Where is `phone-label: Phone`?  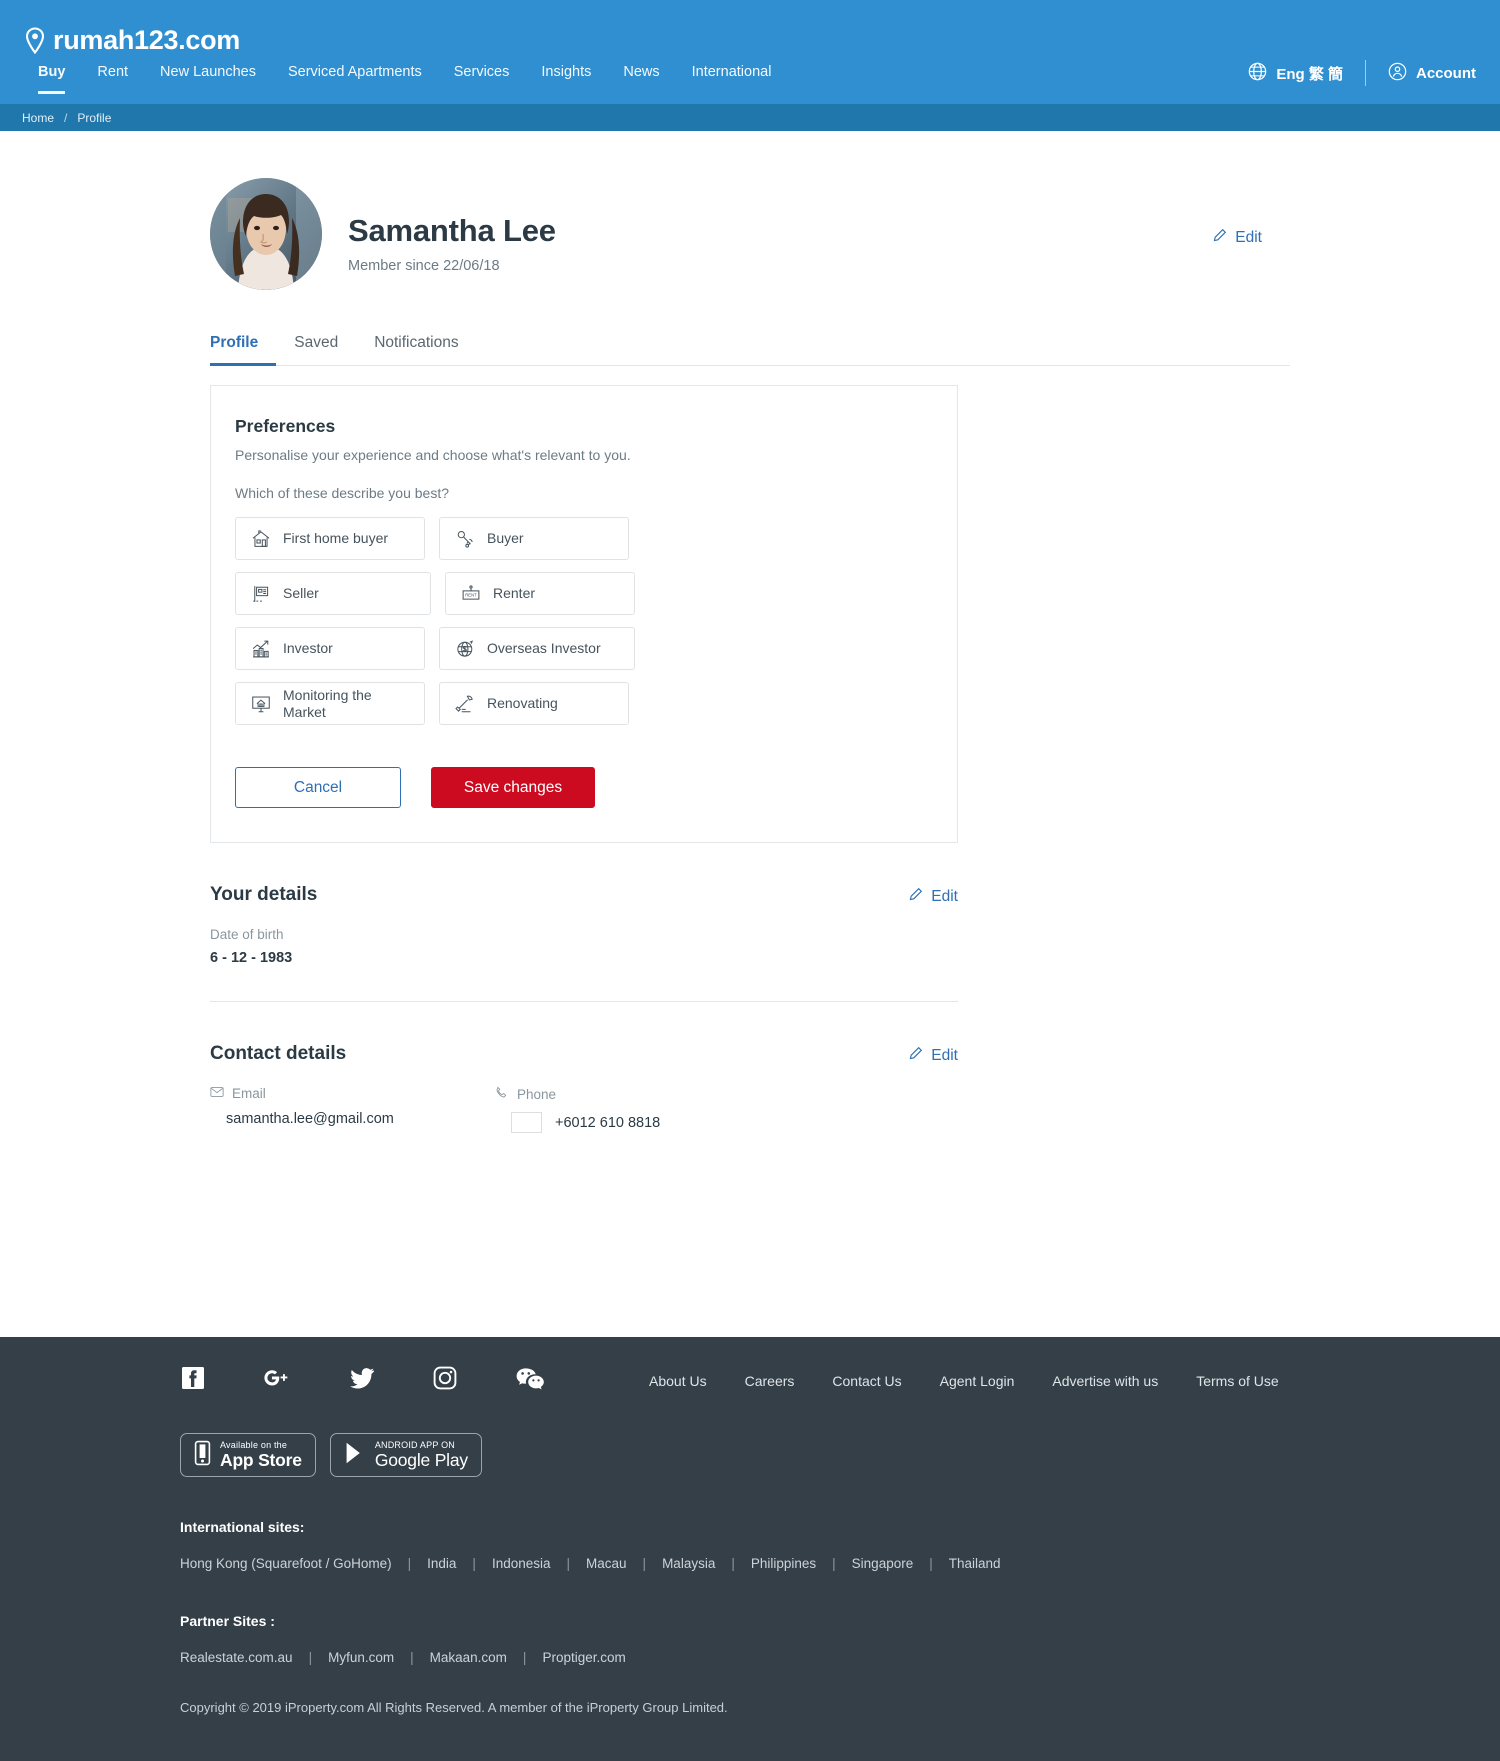
phone-label: Phone is located at coordinates (537, 1094).